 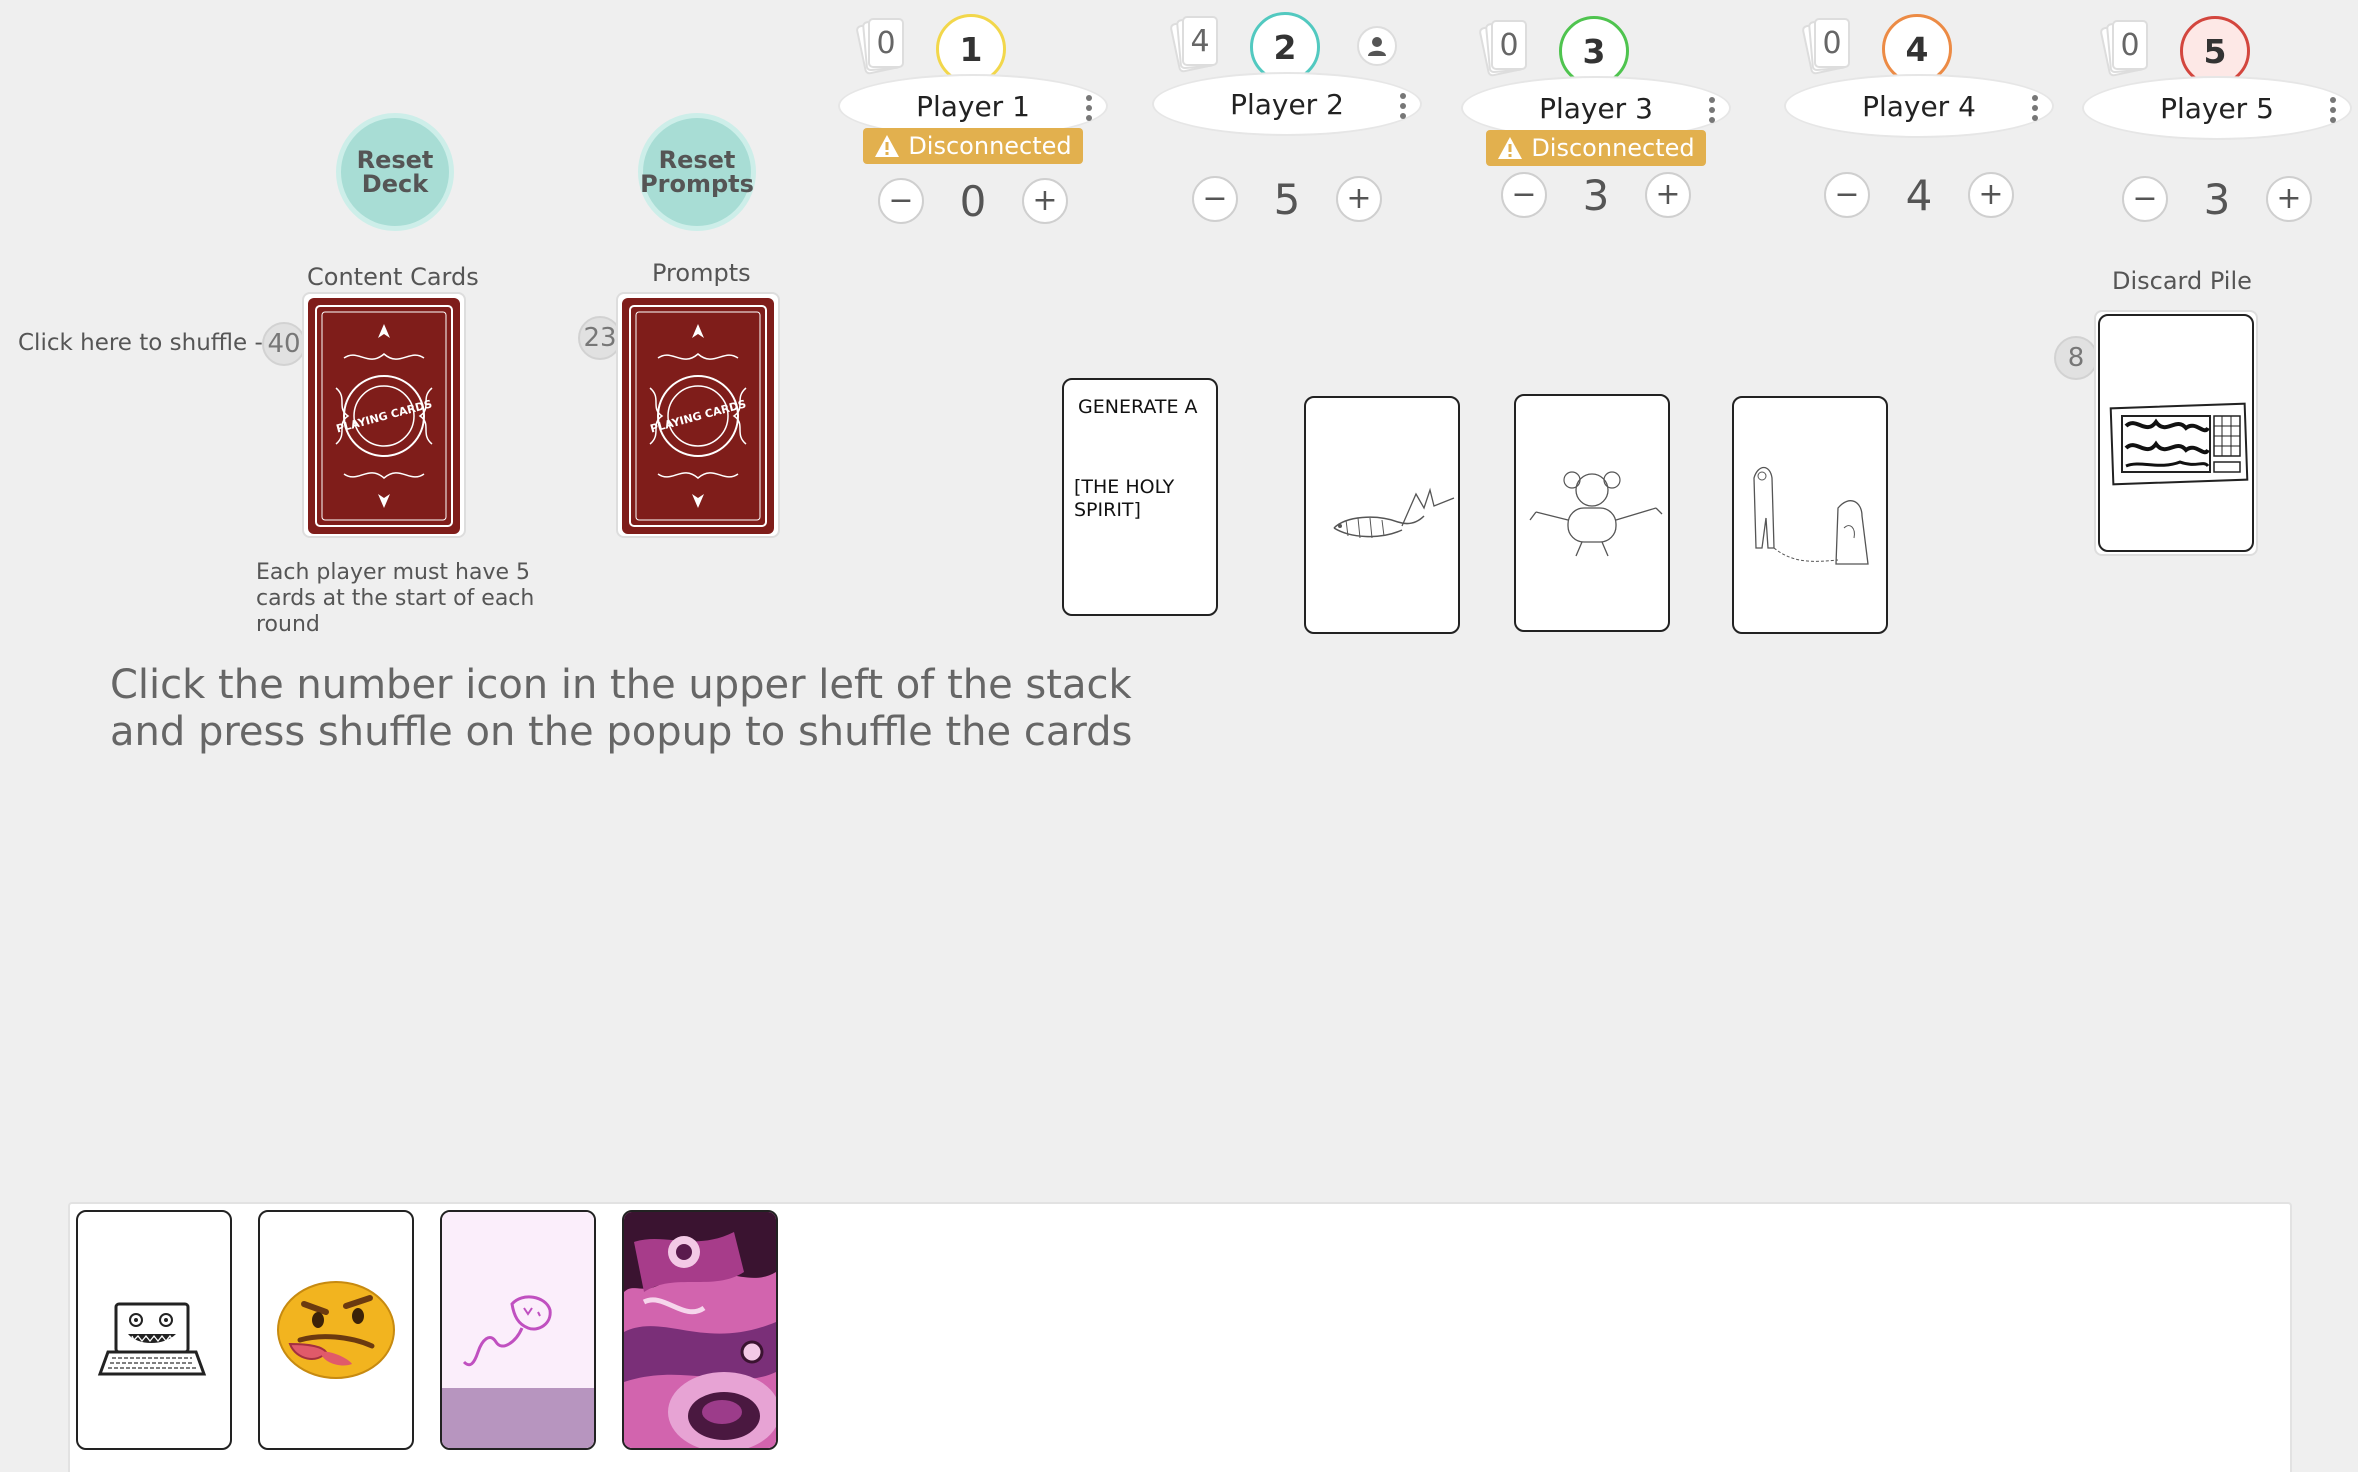 I want to click on discard-top-card-drawing, so click(x=2179, y=444).